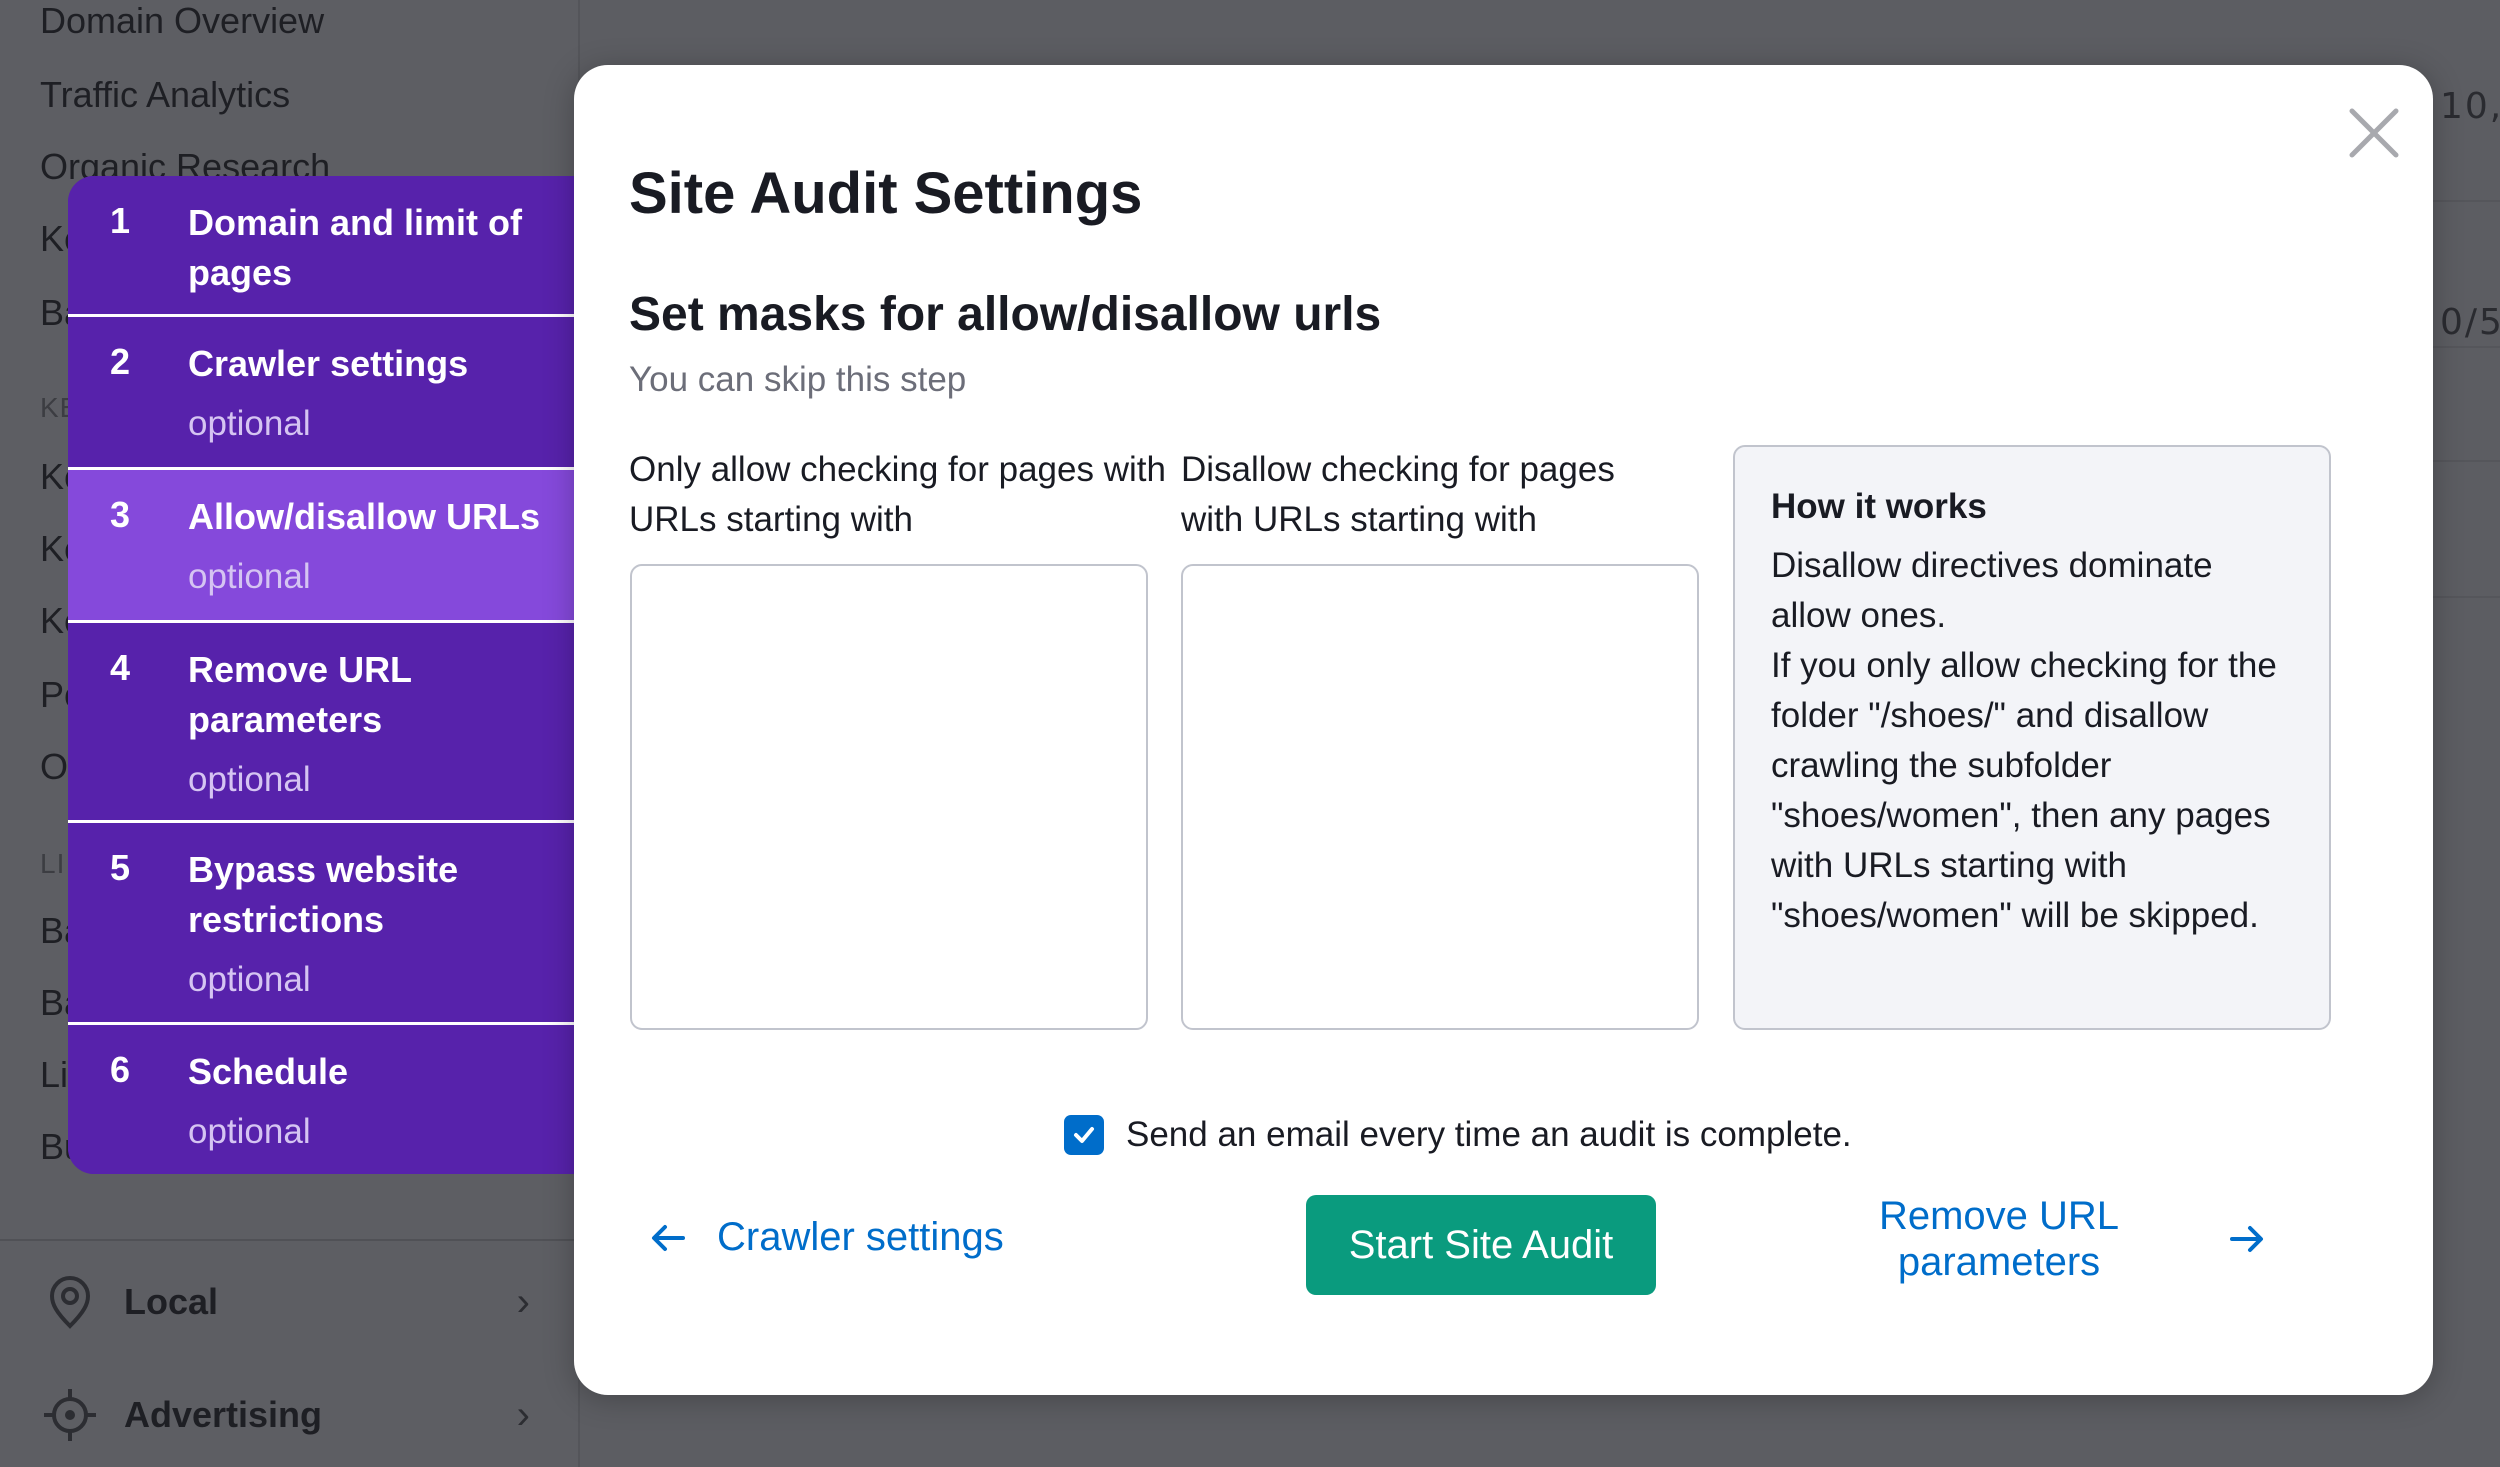  Describe the element at coordinates (268, 1071) in the screenshot. I see `step-title: Schedule` at that location.